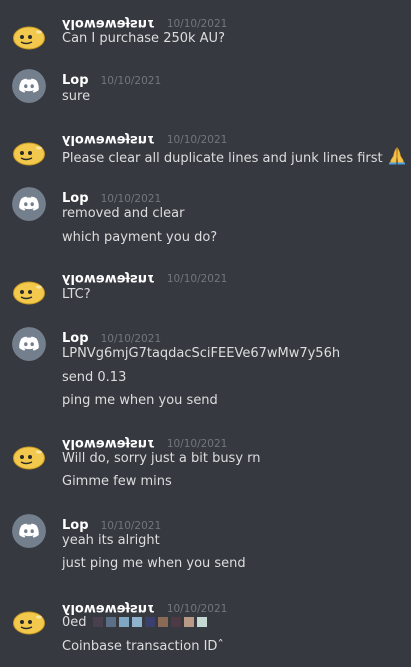  What do you see at coordinates (161, 458) in the screenshot?
I see `message-text: Will do, sorry just a bit busy rn` at bounding box center [161, 458].